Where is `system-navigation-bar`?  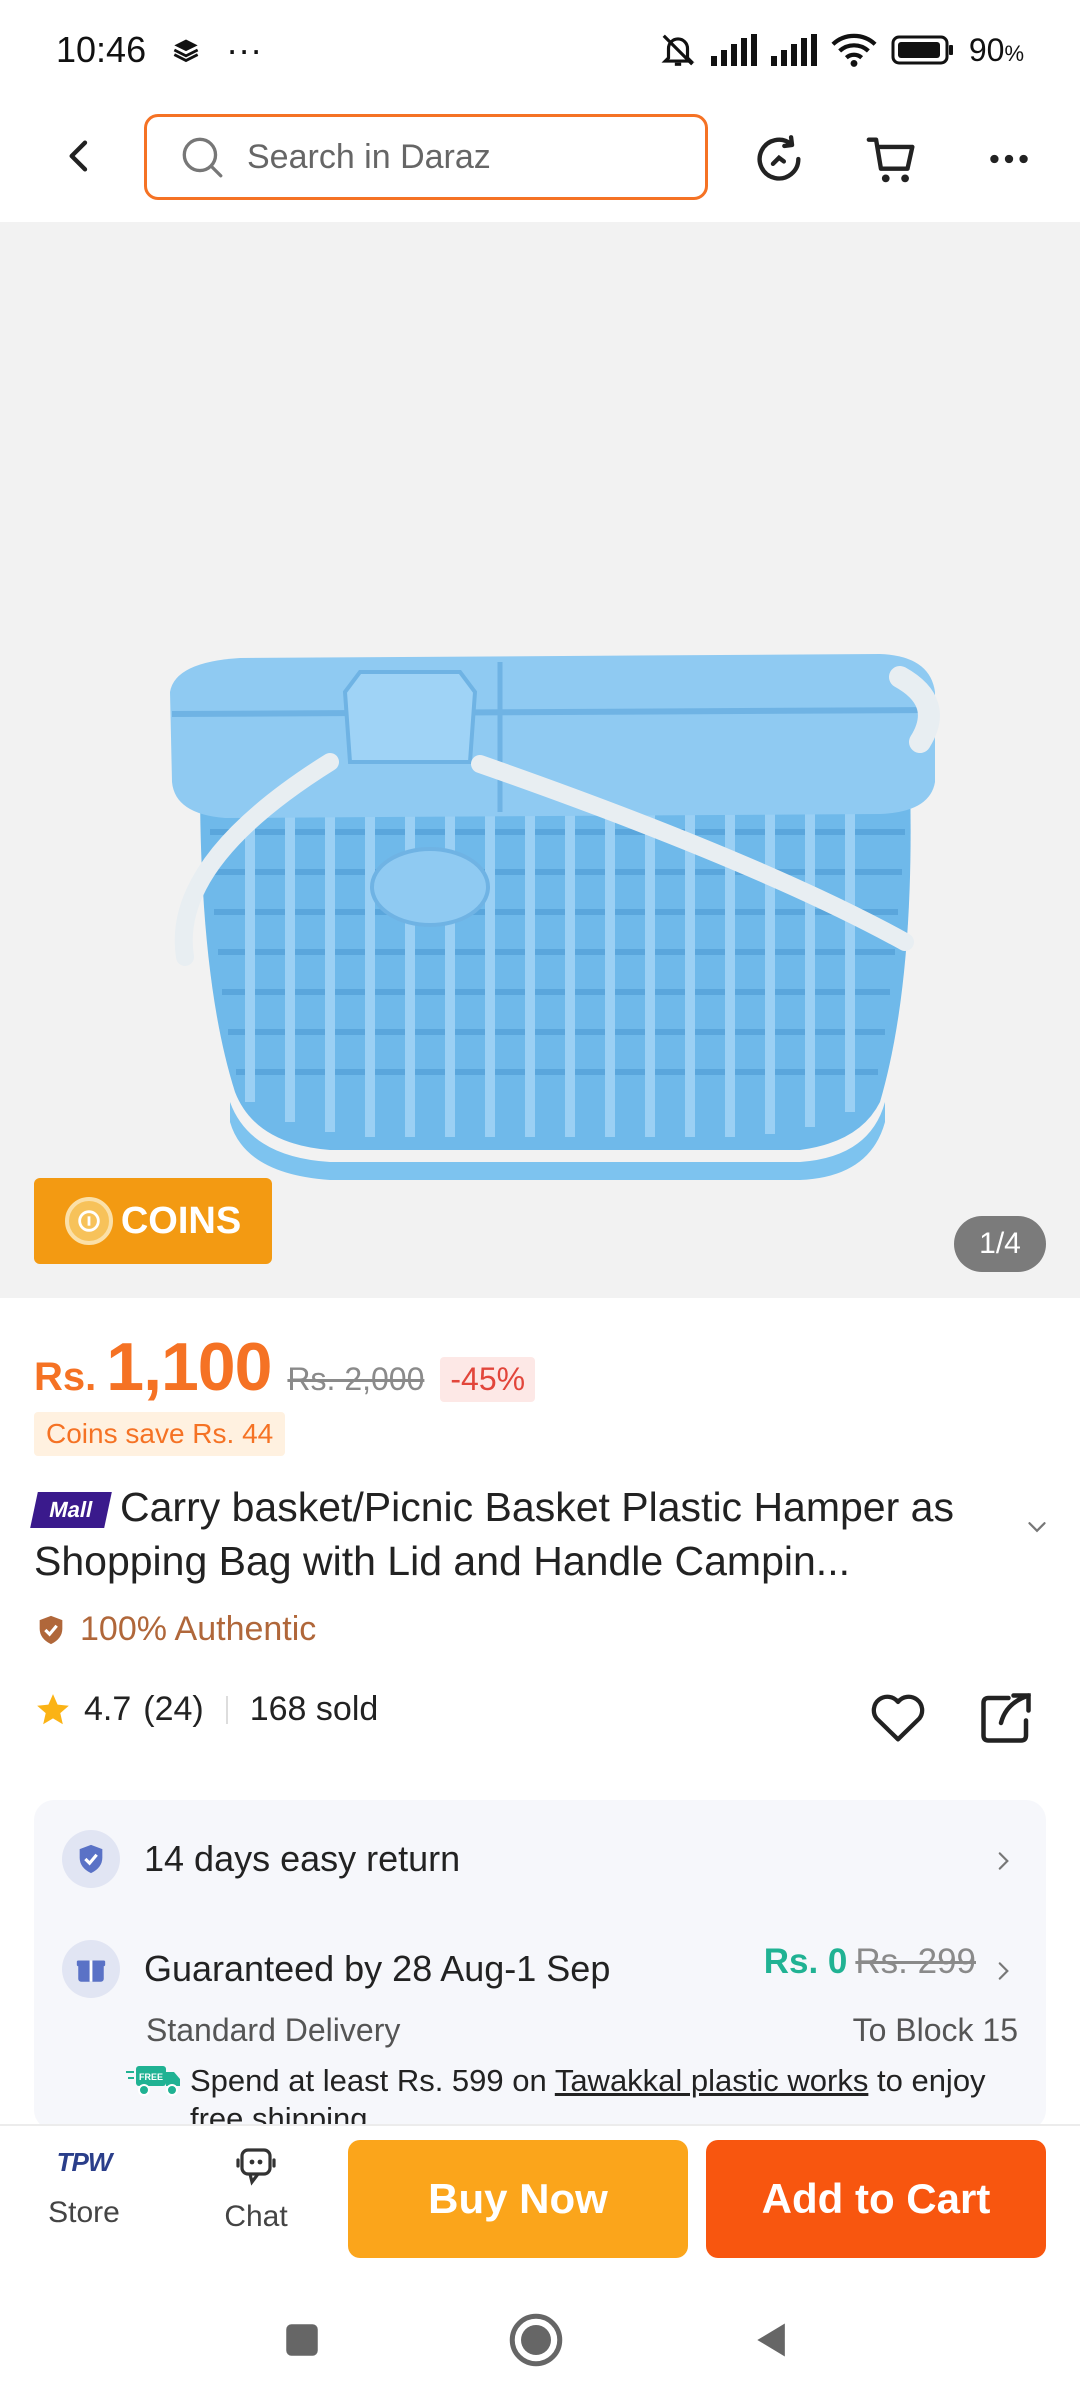
system-navigation-bar is located at coordinates (540, 2340).